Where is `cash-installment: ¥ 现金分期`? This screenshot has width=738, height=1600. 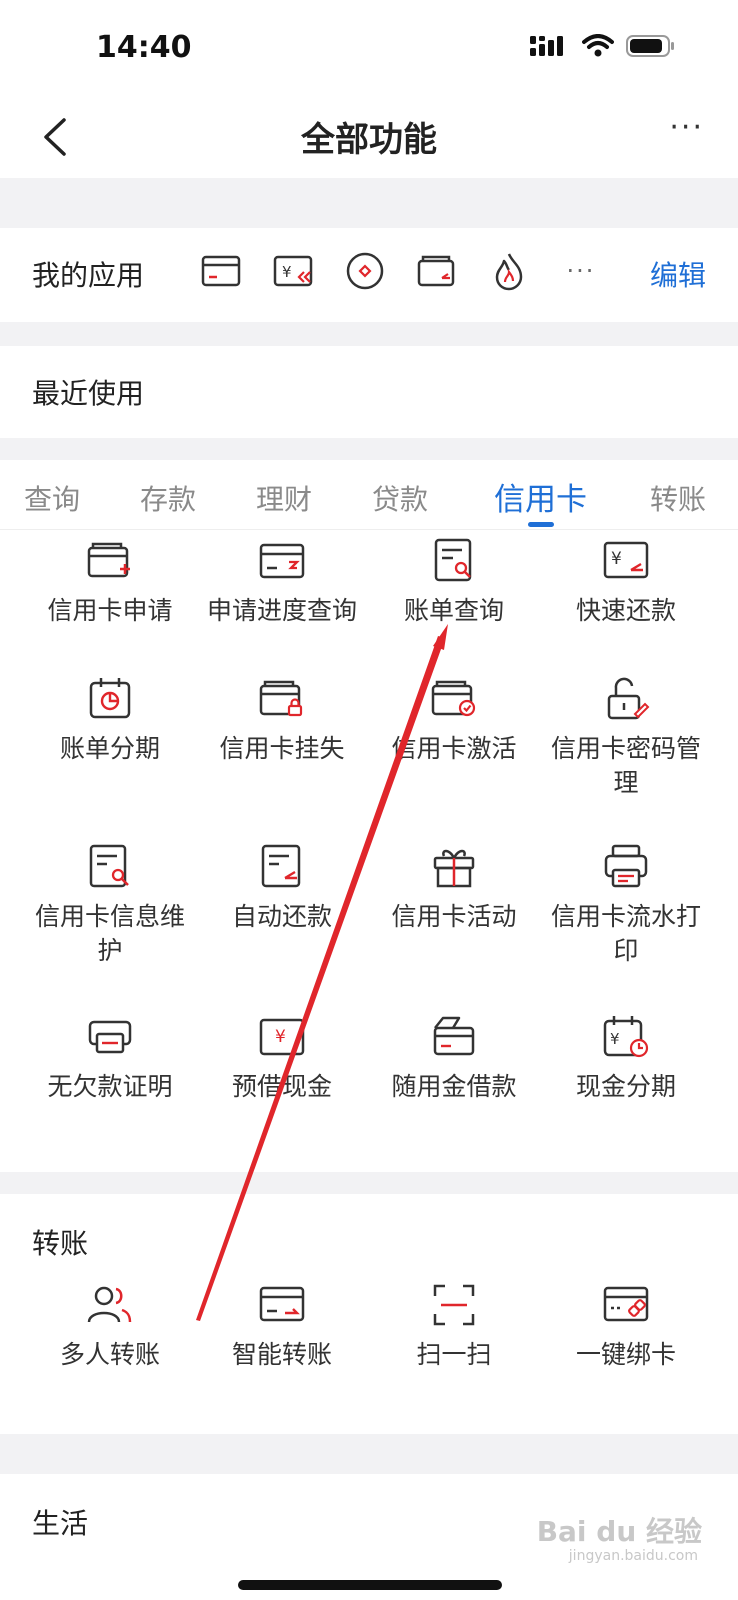
cash-installment: ¥ 现金分期 is located at coordinates (626, 1058).